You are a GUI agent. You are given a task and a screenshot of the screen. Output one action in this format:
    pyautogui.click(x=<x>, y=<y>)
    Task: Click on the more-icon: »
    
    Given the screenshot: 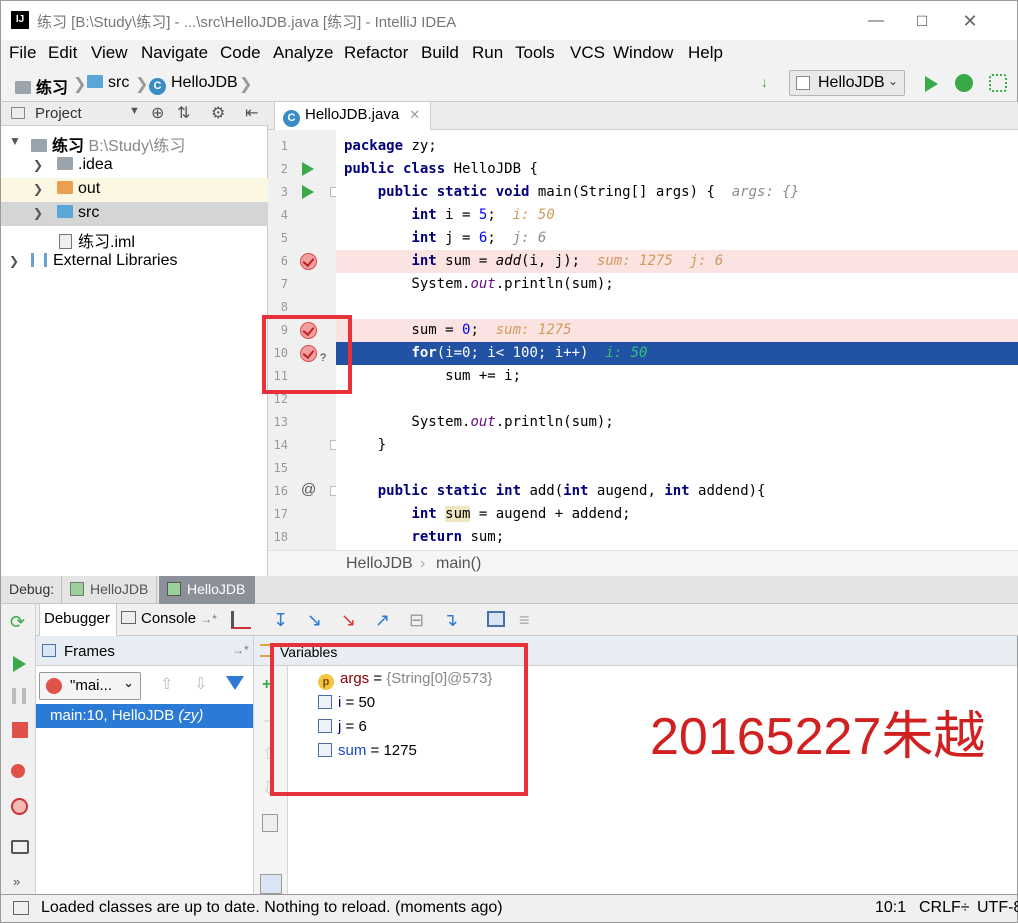 What is the action you would take?
    pyautogui.click(x=16, y=881)
    